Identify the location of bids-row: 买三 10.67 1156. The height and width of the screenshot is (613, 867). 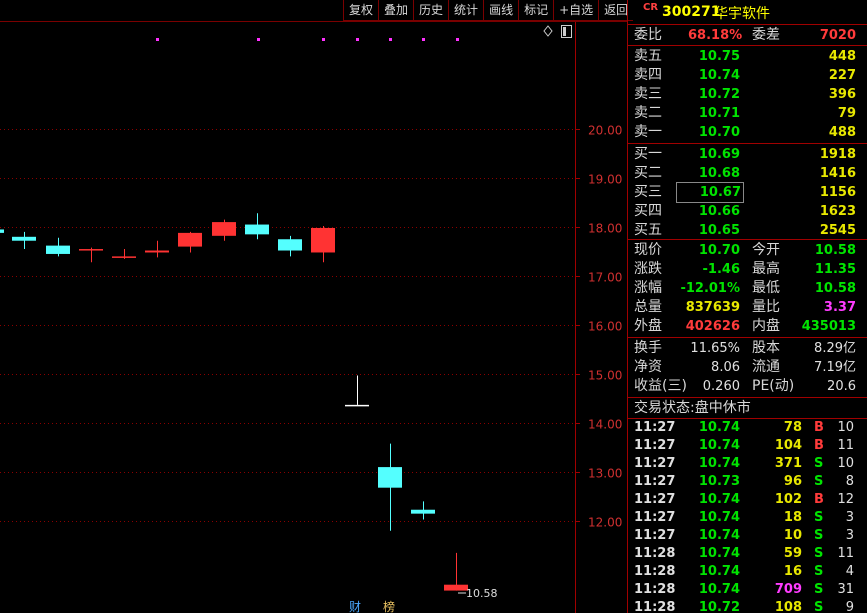
(747, 192).